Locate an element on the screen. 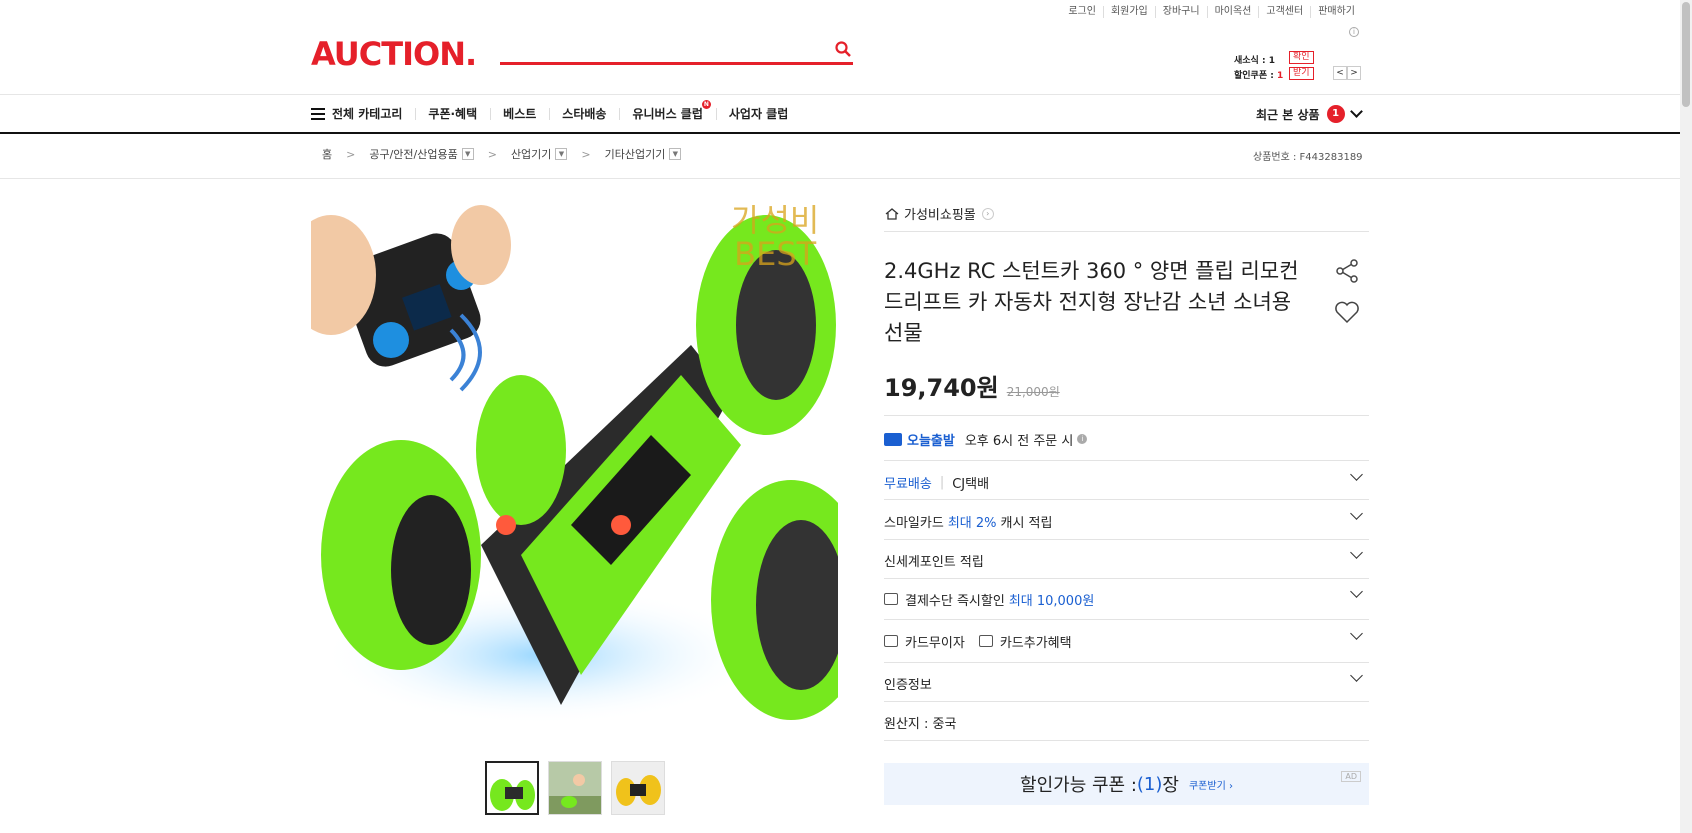 Image resolution: width=1692 pixels, height=833 pixels. new-badge: N is located at coordinates (706, 104).